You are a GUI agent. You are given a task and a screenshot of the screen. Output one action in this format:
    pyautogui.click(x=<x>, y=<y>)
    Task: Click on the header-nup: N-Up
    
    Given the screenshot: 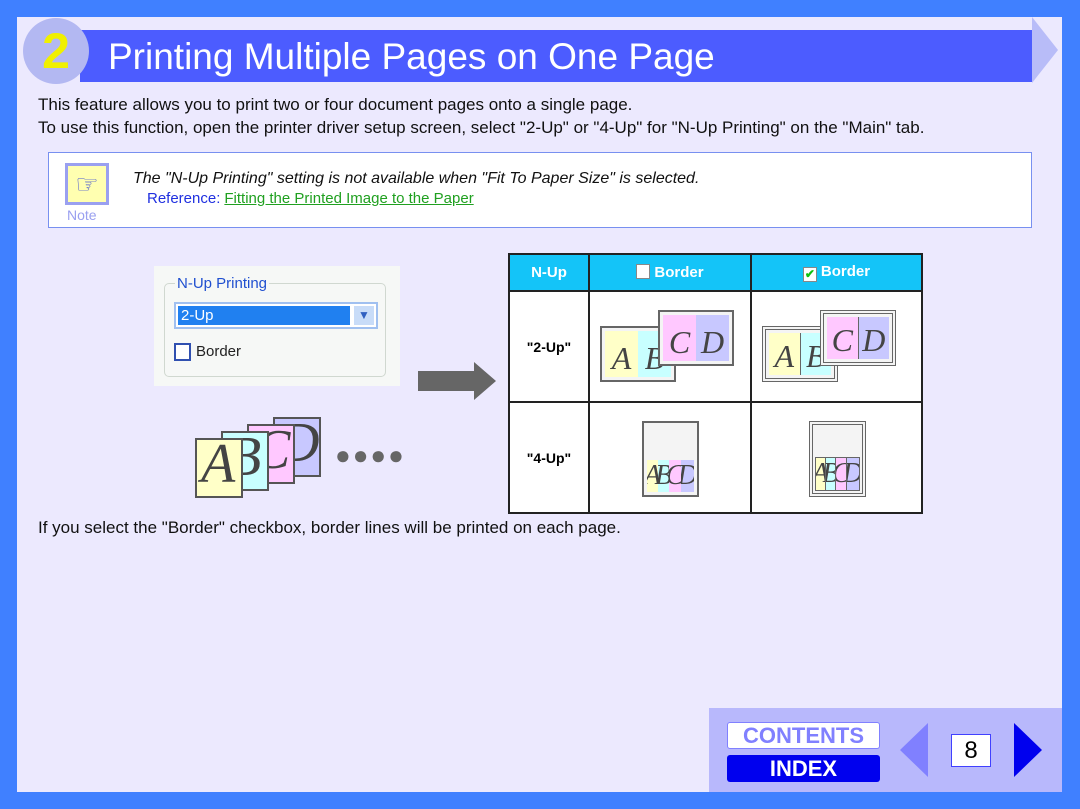 What is the action you would take?
    pyautogui.click(x=549, y=272)
    